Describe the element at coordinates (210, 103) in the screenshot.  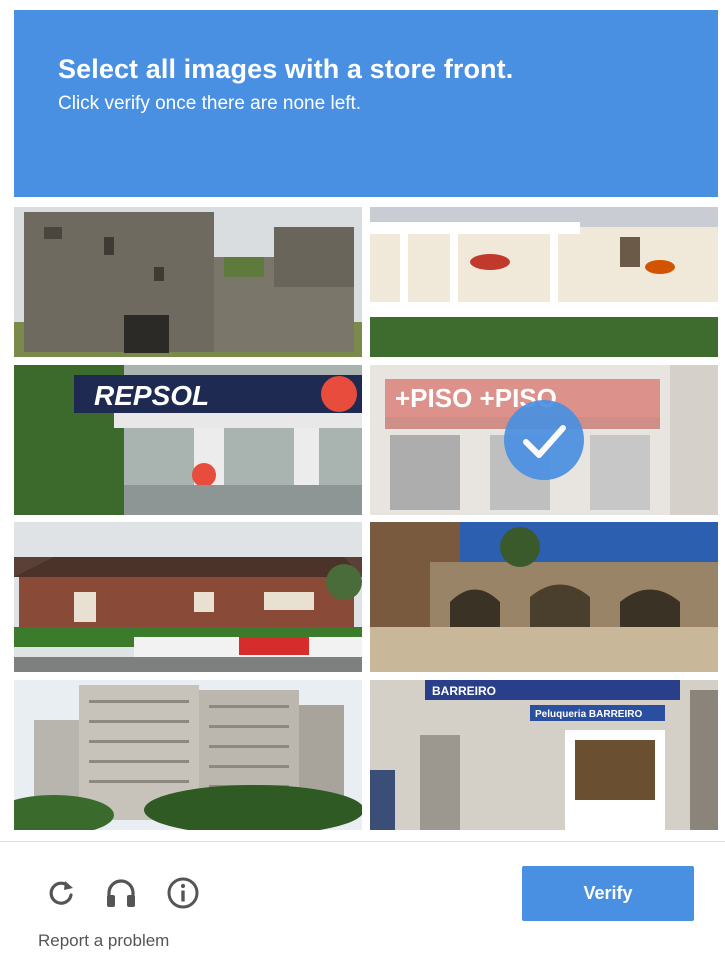
I see `challenge-subtext: Click verify once there are none left.` at that location.